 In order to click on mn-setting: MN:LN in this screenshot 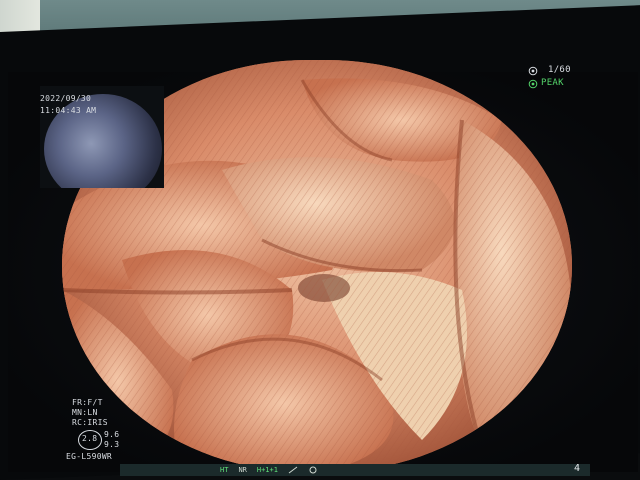, I will do `click(85, 412)`.